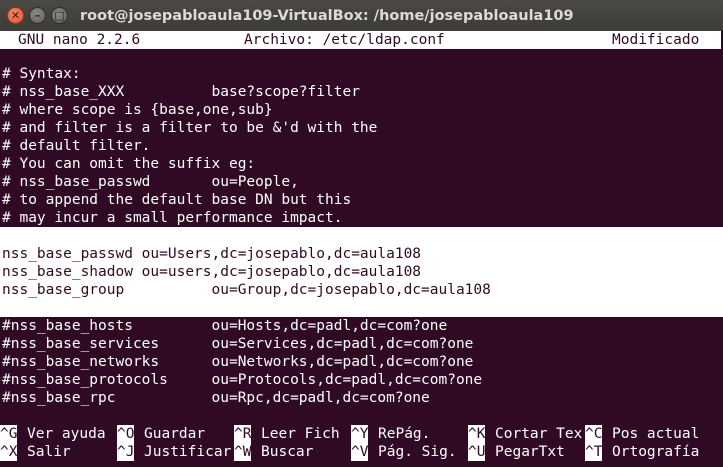 The height and width of the screenshot is (467, 723). What do you see at coordinates (76, 146) in the screenshot?
I see `editor-line: # default filter.` at bounding box center [76, 146].